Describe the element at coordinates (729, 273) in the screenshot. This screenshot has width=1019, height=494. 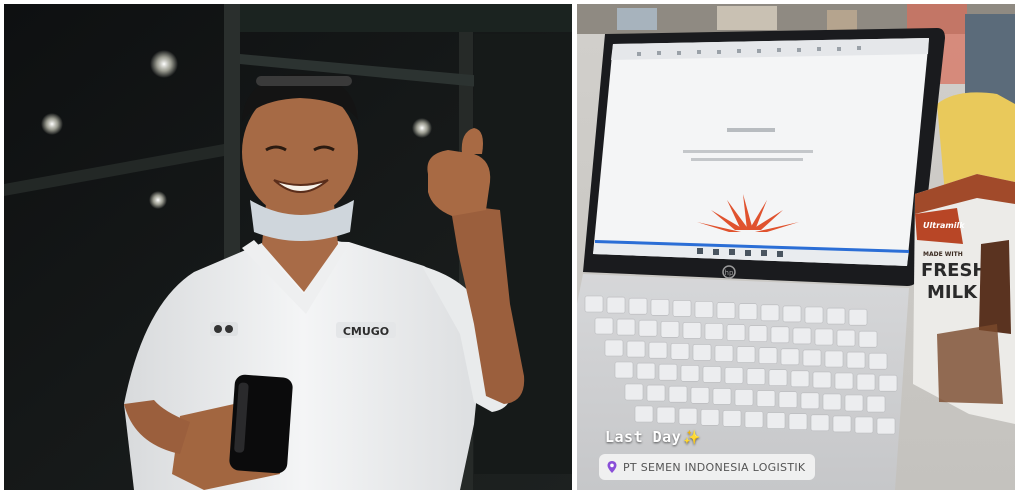
I see `svg-text: hp` at that location.